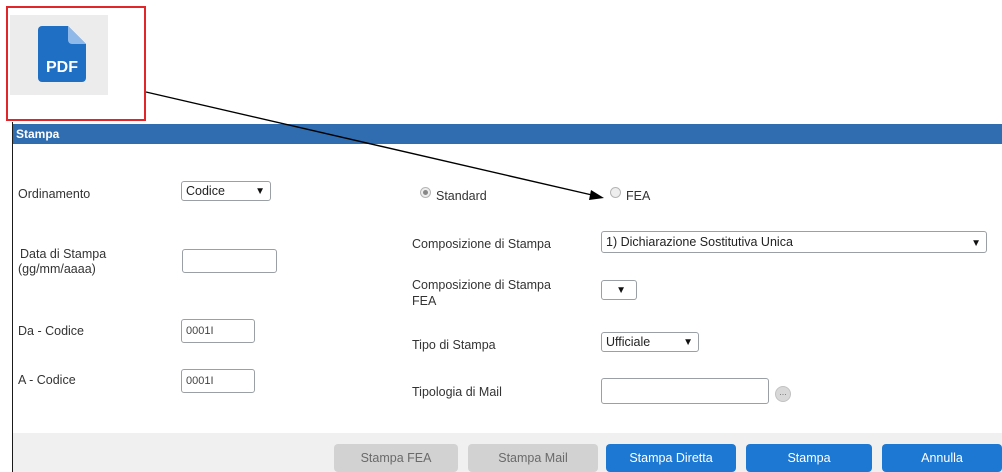  I want to click on composizione-label: Composizione di Stampa, so click(481, 244).